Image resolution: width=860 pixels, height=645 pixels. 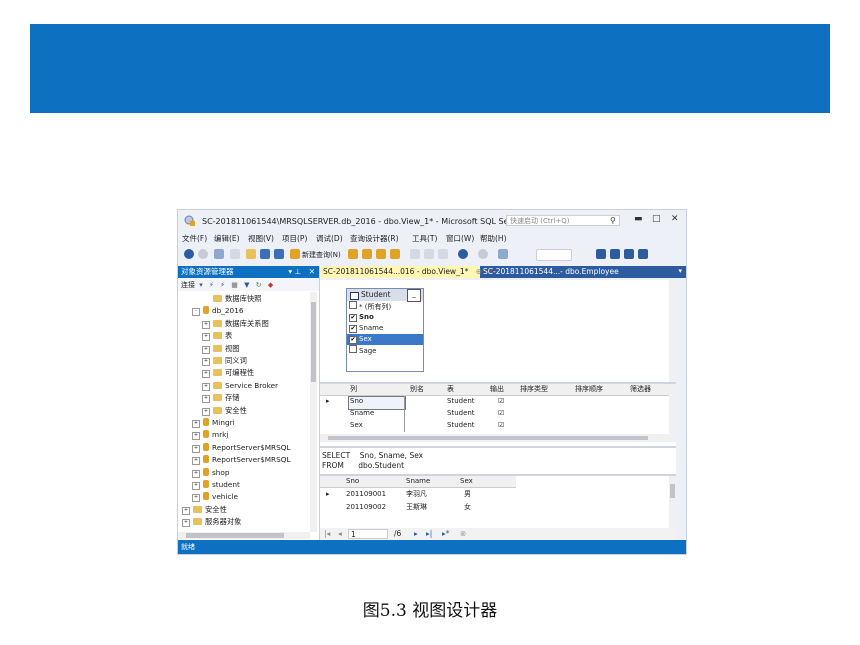 I want to click on undo-icon, so click(x=463, y=254).